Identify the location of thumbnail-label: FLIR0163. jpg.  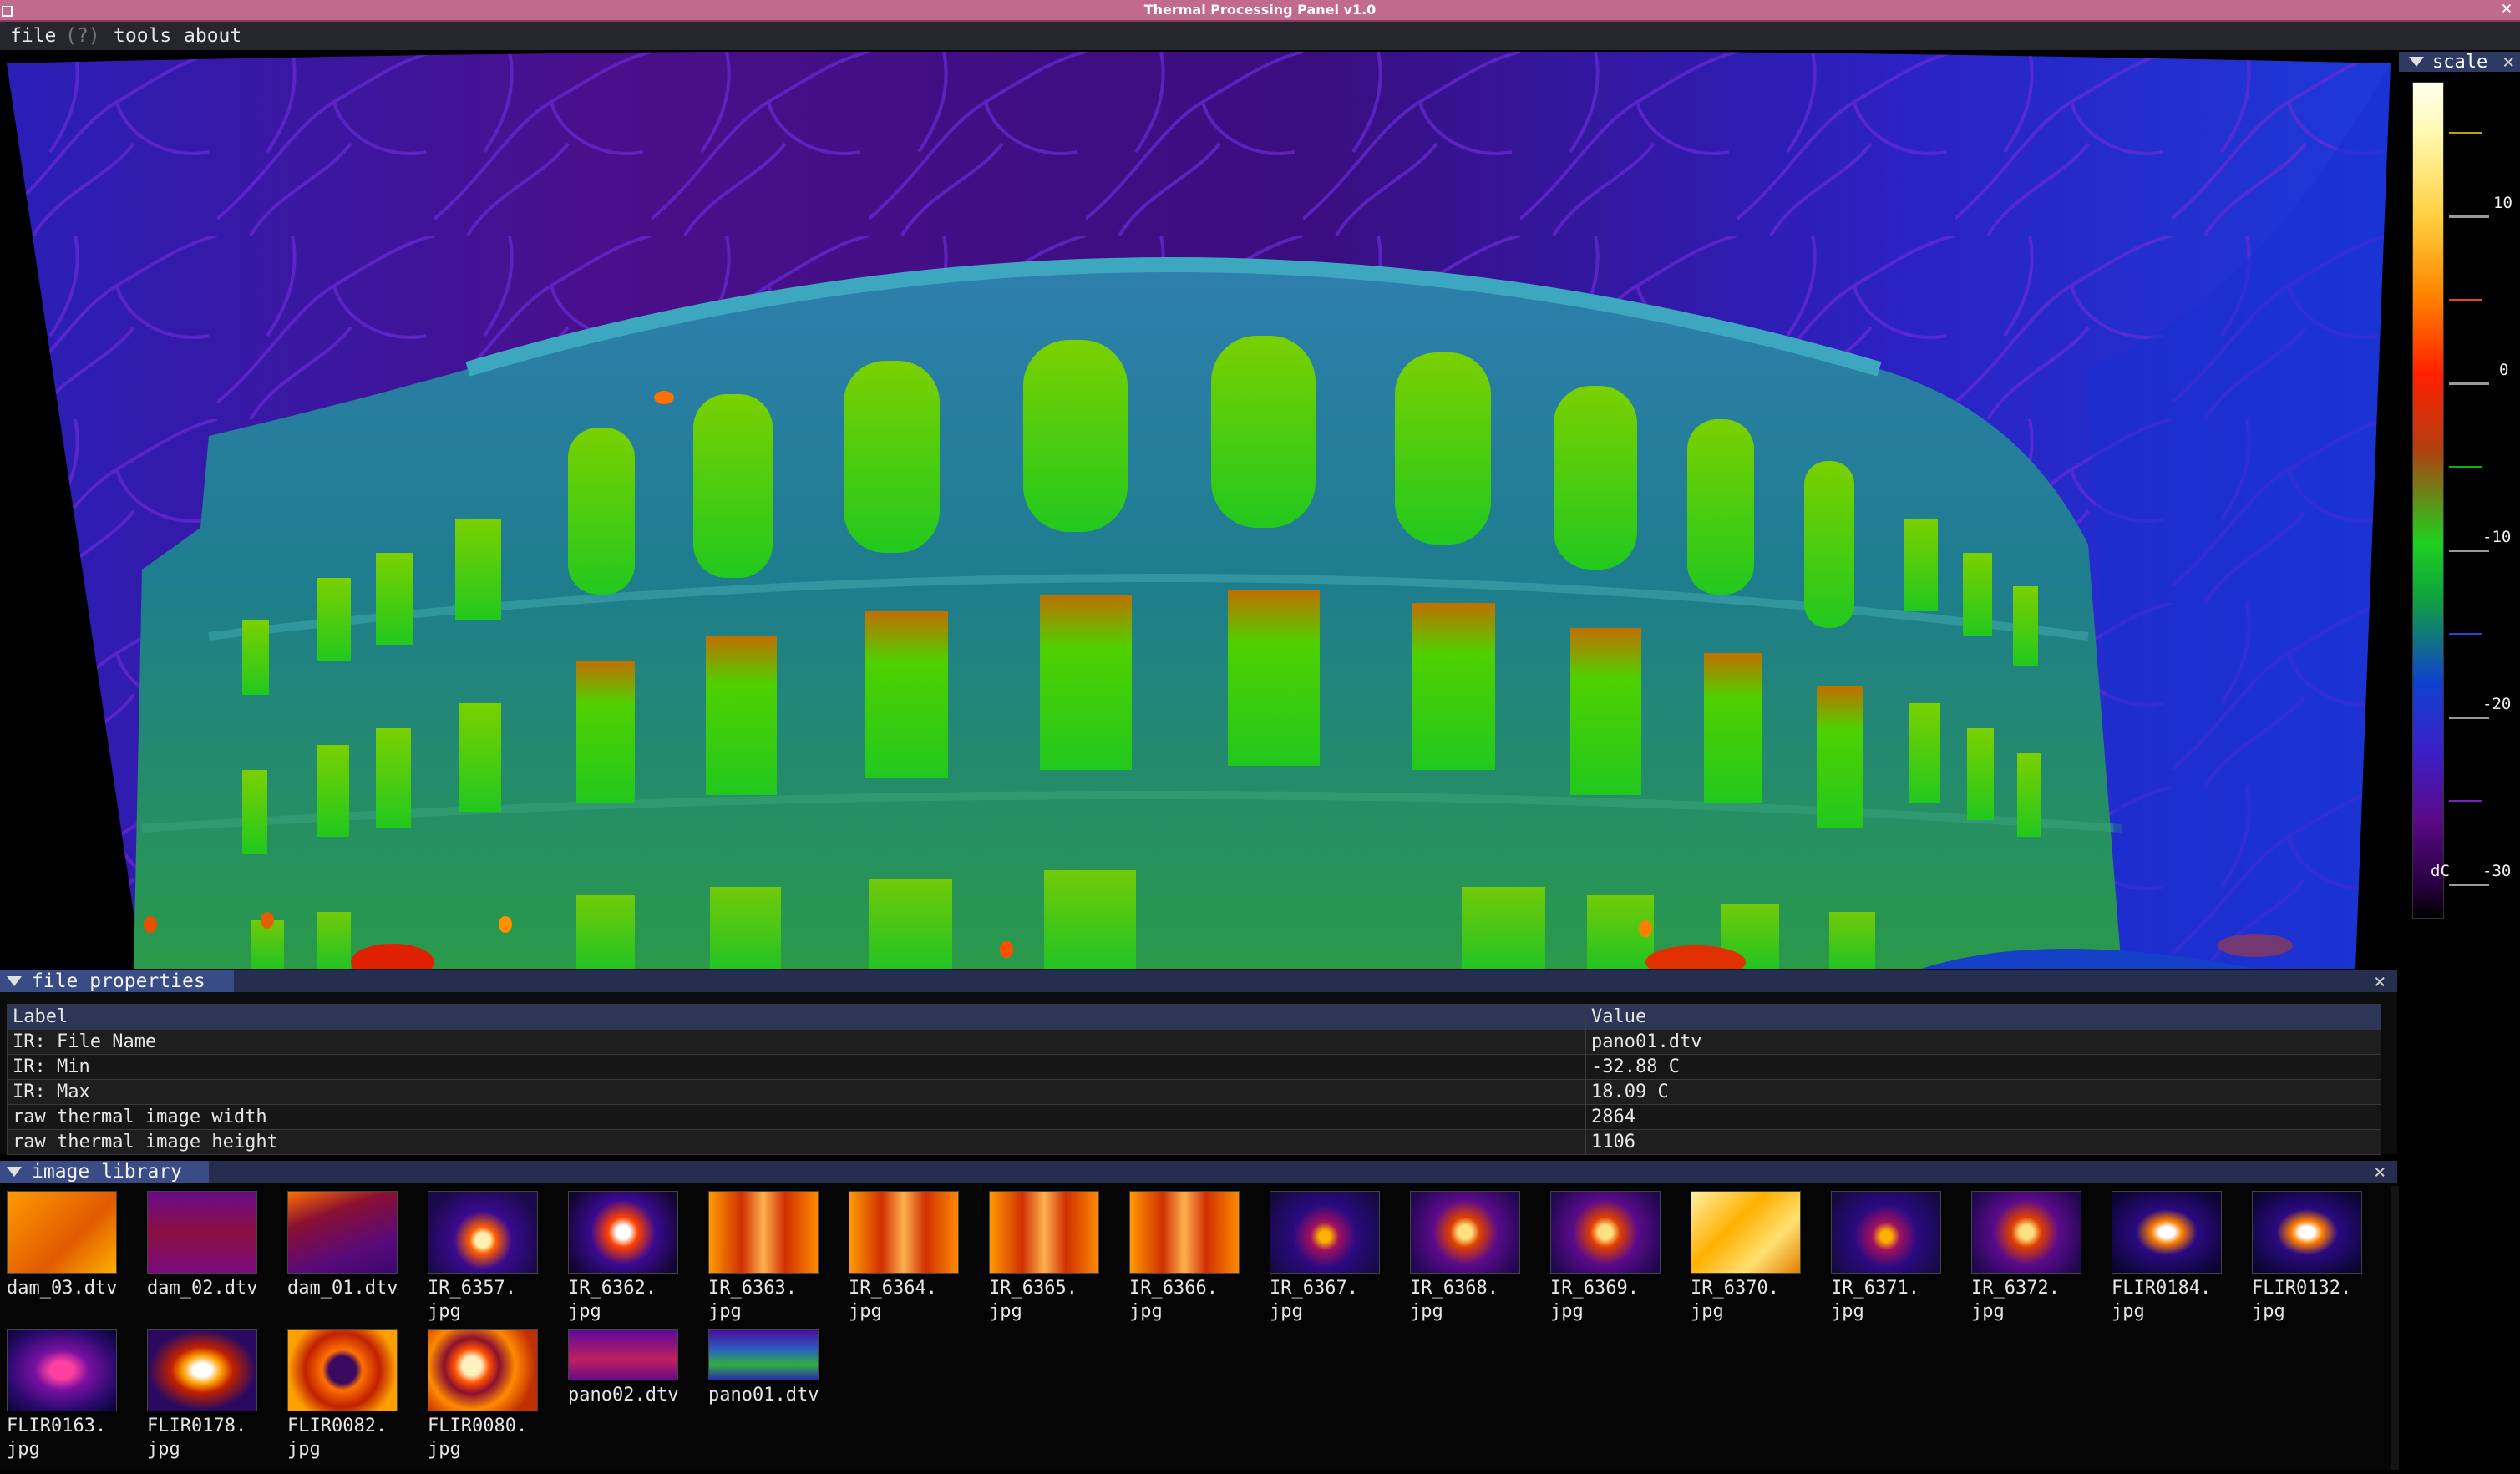
(57, 1438).